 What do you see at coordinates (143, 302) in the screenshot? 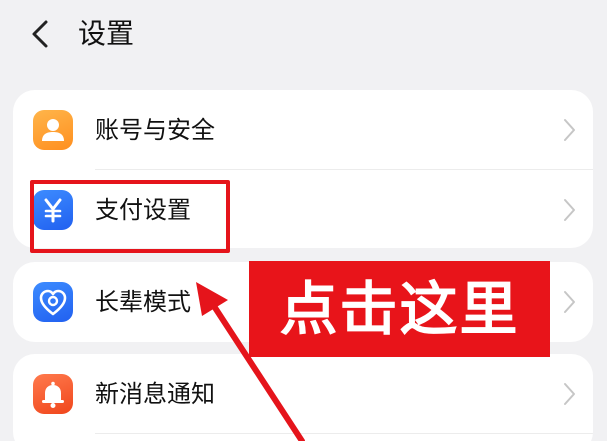
I see `settings-item-label: 长辈模式` at bounding box center [143, 302].